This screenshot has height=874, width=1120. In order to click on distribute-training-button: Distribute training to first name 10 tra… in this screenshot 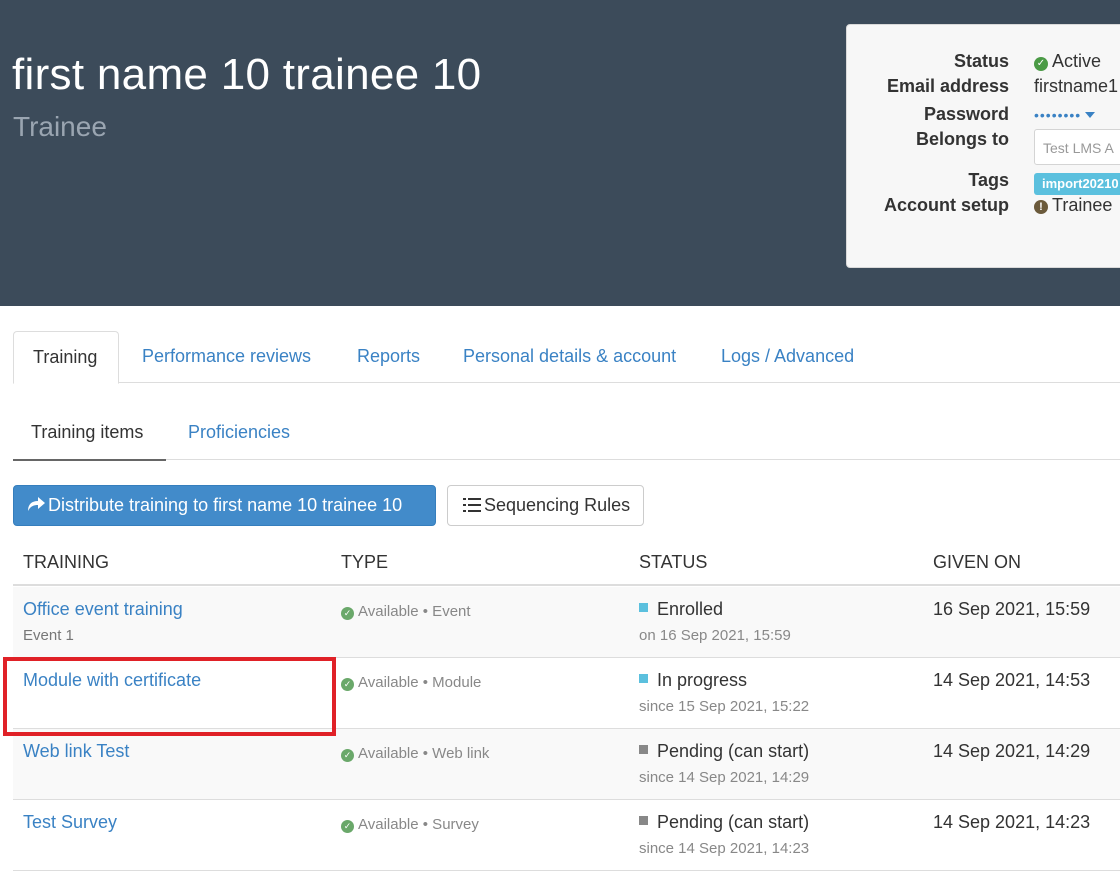, I will do `click(224, 505)`.